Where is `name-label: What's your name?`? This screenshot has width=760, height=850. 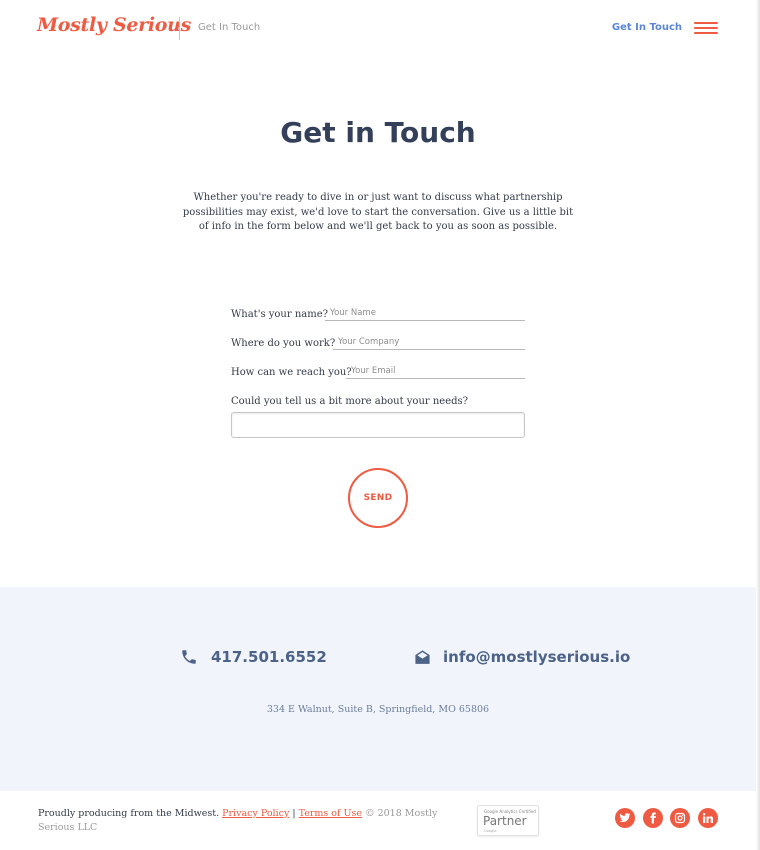
name-label: What's your name? is located at coordinates (279, 314).